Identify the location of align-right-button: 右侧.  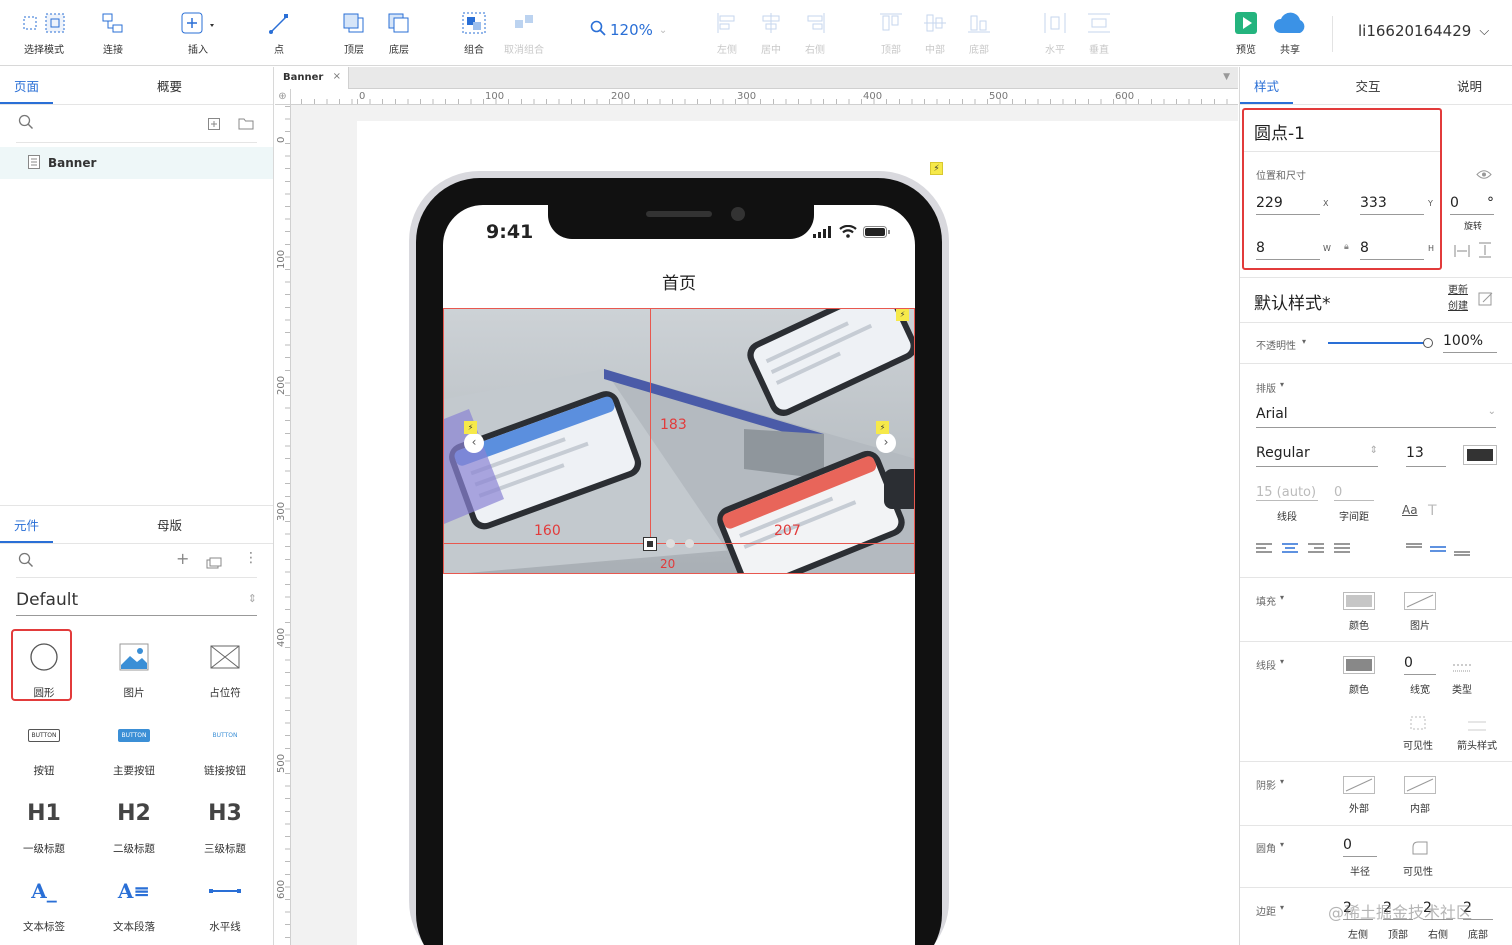
(815, 33).